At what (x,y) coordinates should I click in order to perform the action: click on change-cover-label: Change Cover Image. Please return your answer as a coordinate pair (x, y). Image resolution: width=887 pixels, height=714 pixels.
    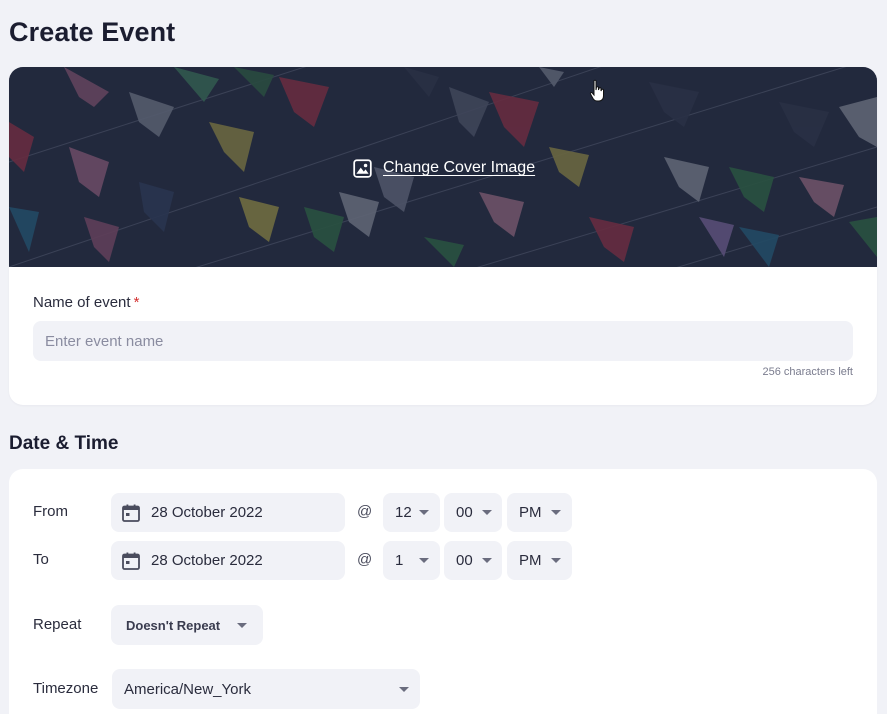
    Looking at the image, I should click on (459, 167).